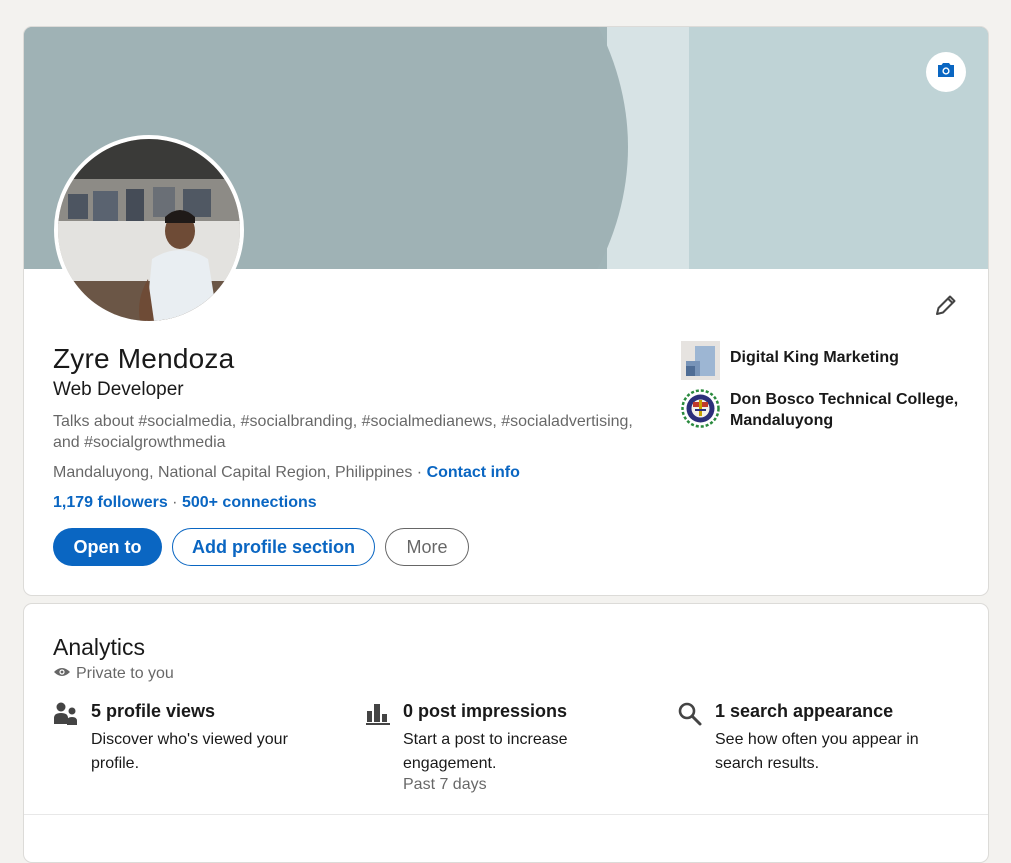 The width and height of the screenshot is (1011, 863). Describe the element at coordinates (64, 674) in the screenshot. I see `eye-icon` at that location.